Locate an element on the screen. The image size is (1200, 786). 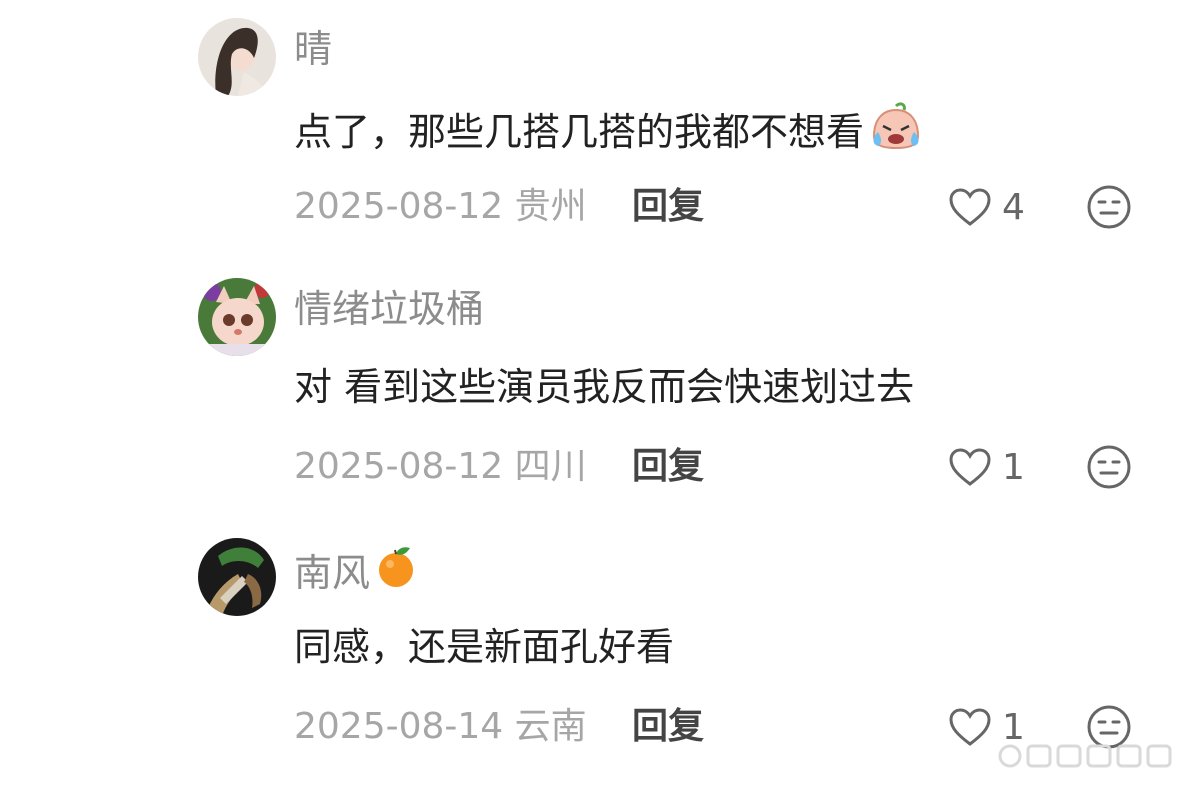
comment-text-content: 点了，那些几搭几搭的我都不想看 is located at coordinates (579, 132).